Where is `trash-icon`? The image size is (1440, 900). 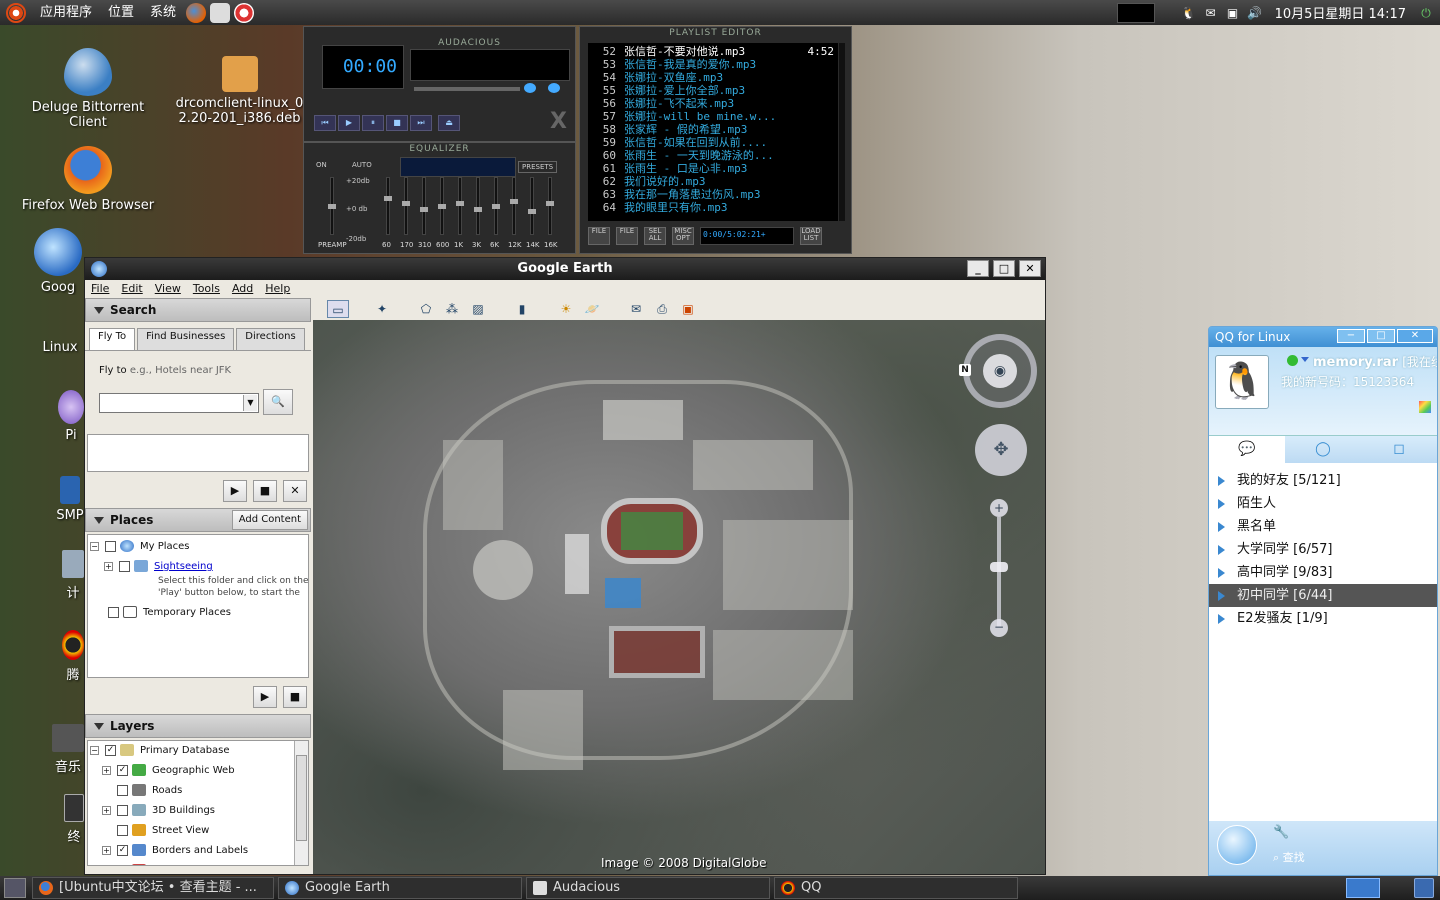 trash-icon is located at coordinates (1424, 888).